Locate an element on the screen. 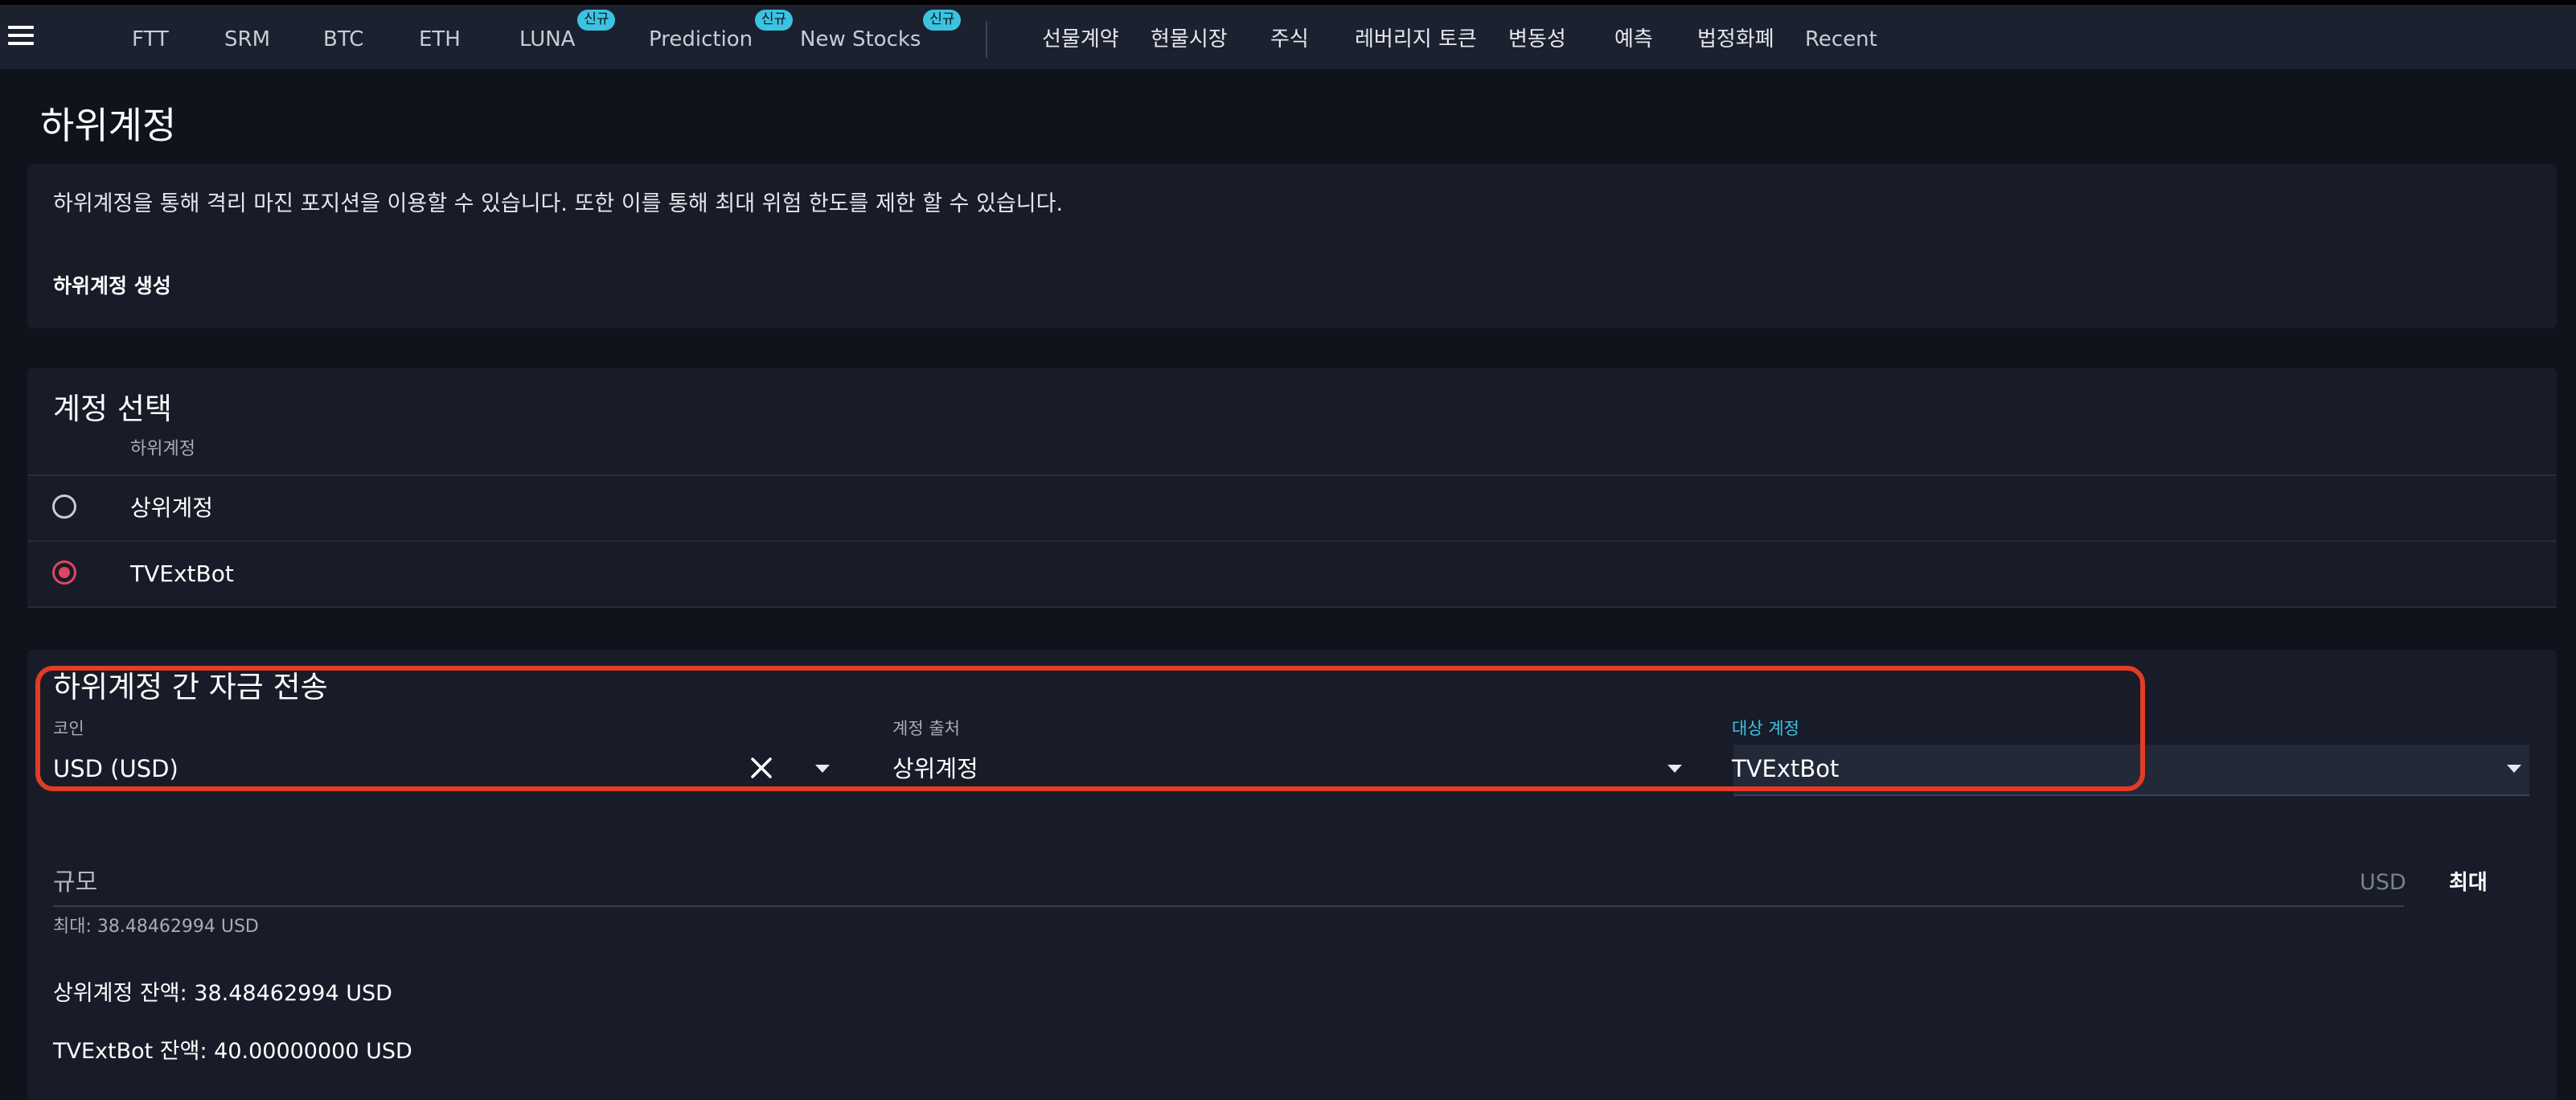  max-button: 최대 is located at coordinates (2468, 882).